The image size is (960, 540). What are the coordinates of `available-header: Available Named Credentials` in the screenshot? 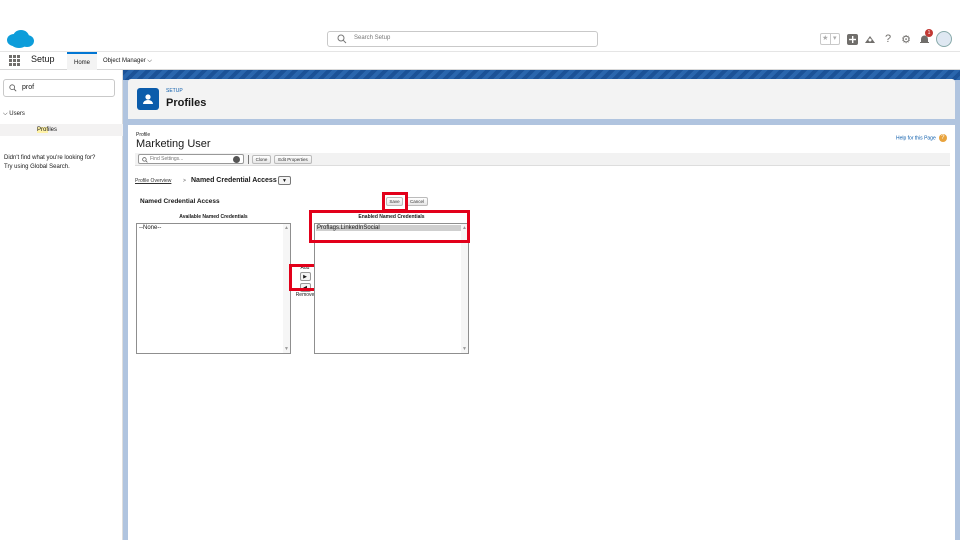 It's located at (213, 217).